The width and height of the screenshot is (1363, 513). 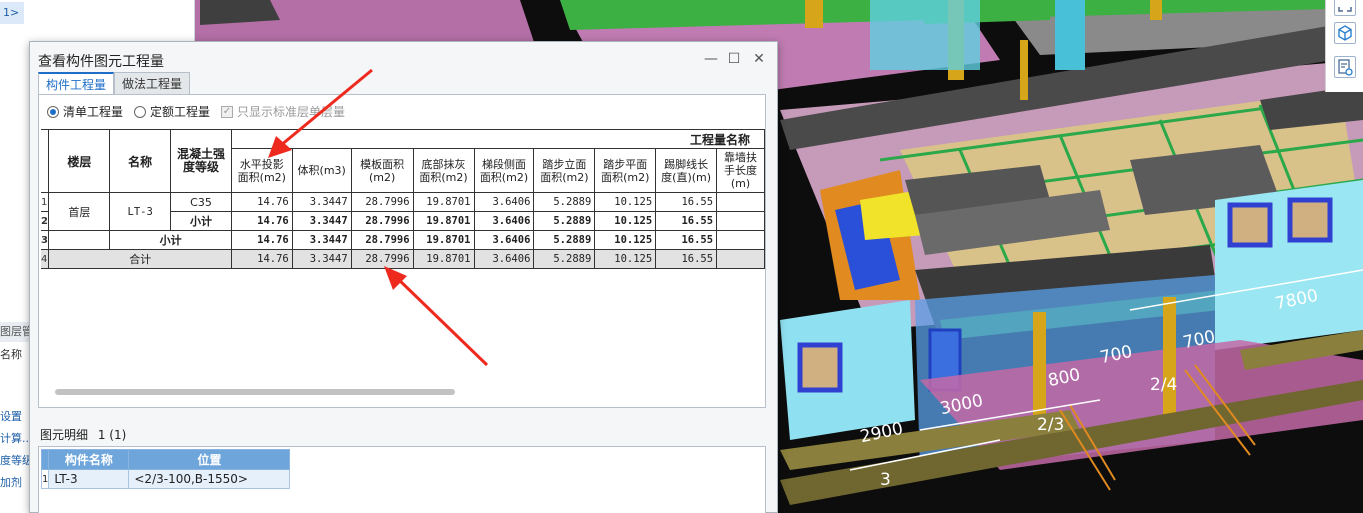 I want to click on element-detail-label: 图元明细 1 (1), so click(x=83, y=434).